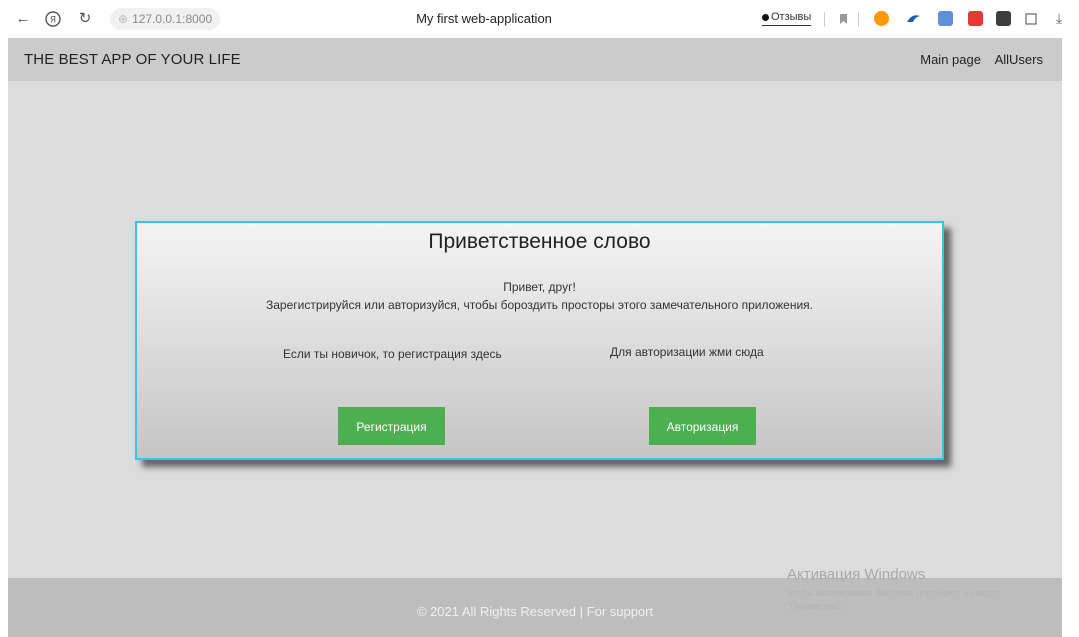  I want to click on download-icon: ⤓, so click(1063, 18).